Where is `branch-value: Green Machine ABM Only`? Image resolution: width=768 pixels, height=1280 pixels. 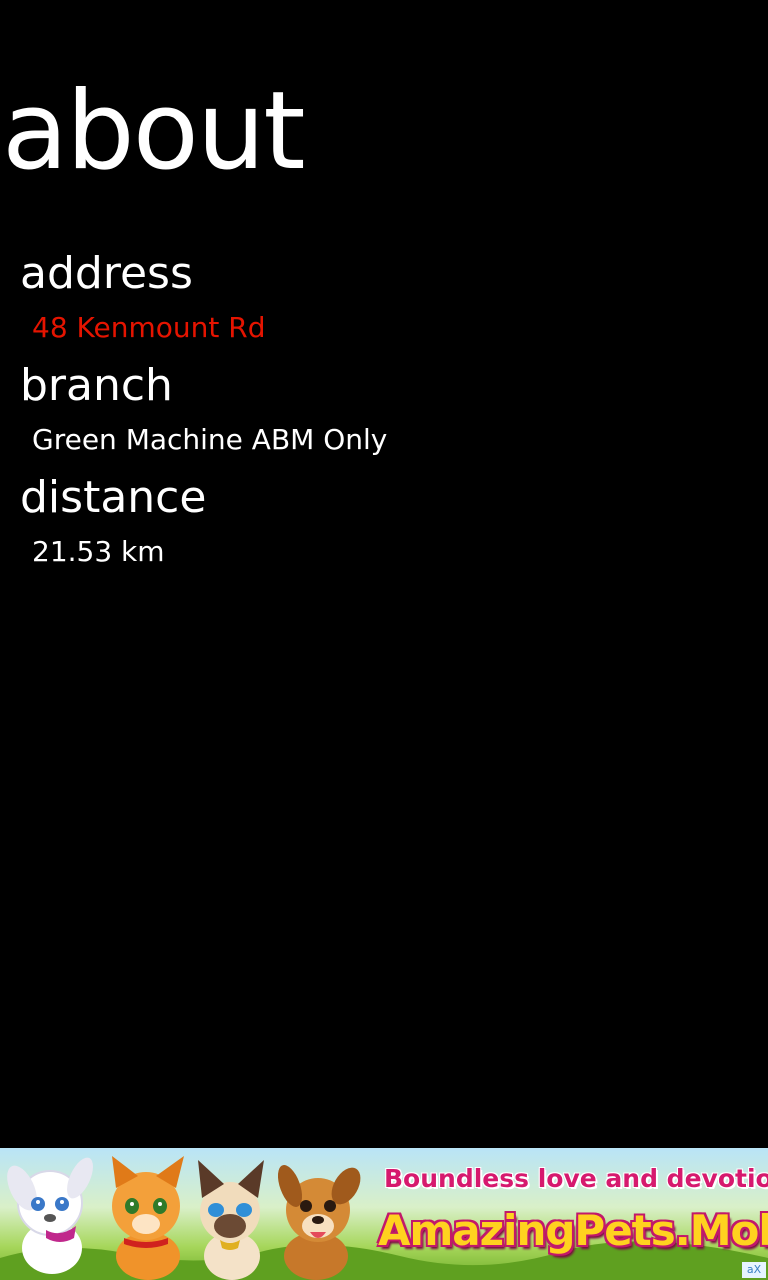
branch-value: Green Machine ABM Only is located at coordinates (210, 439).